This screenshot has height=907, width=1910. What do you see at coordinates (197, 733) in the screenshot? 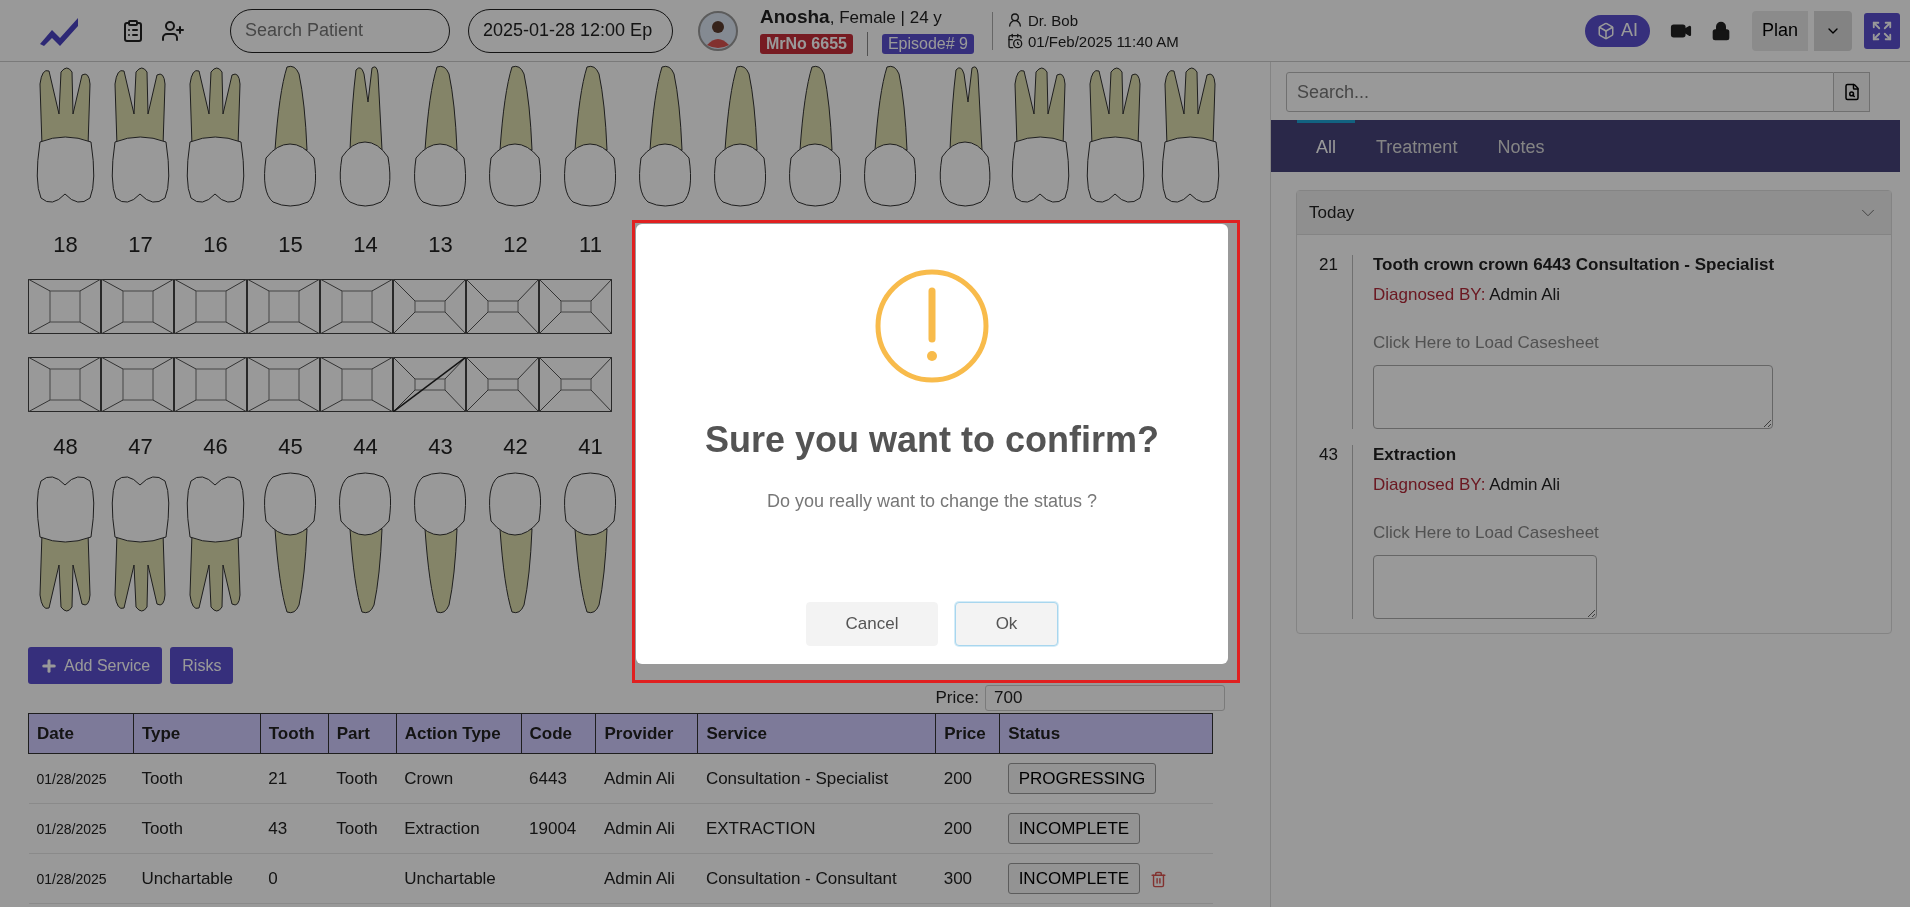
I see `column-header: Type` at bounding box center [197, 733].